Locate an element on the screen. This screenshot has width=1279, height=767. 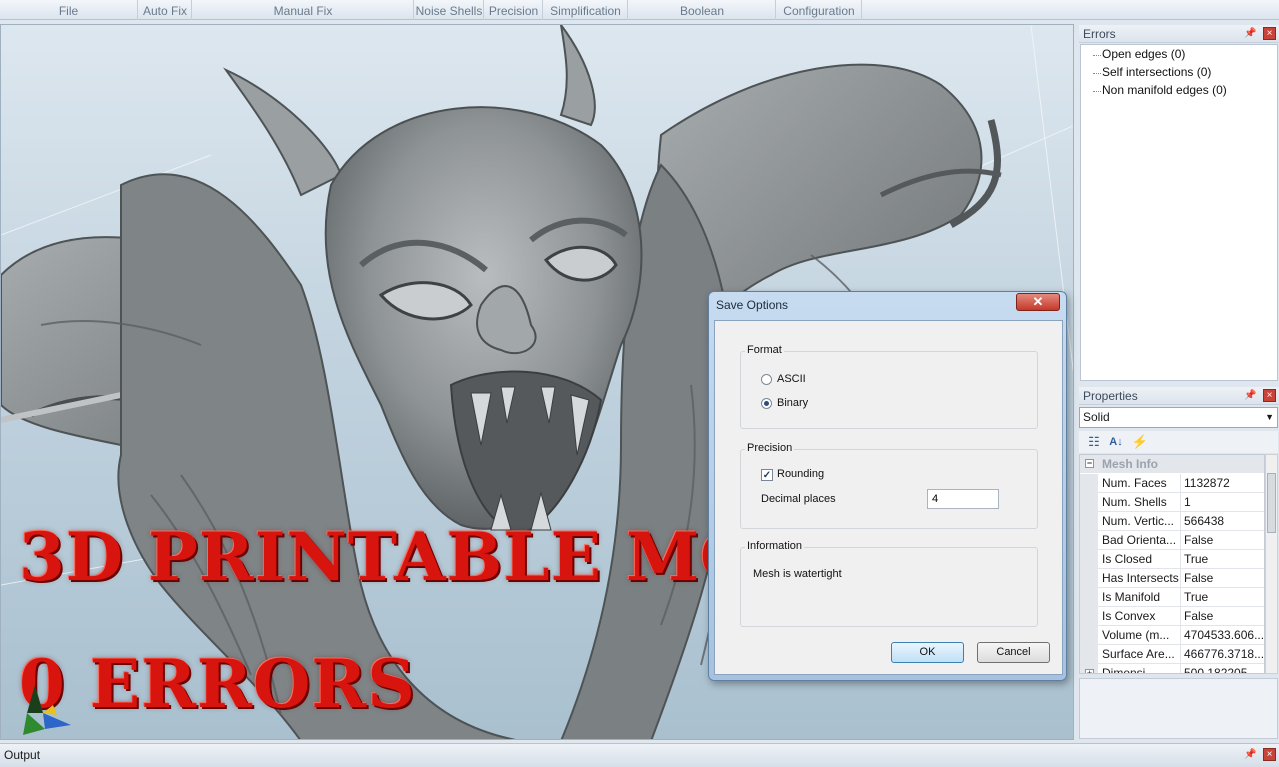
events-lightning-icon: ⚡ is located at coordinates (1140, 442).